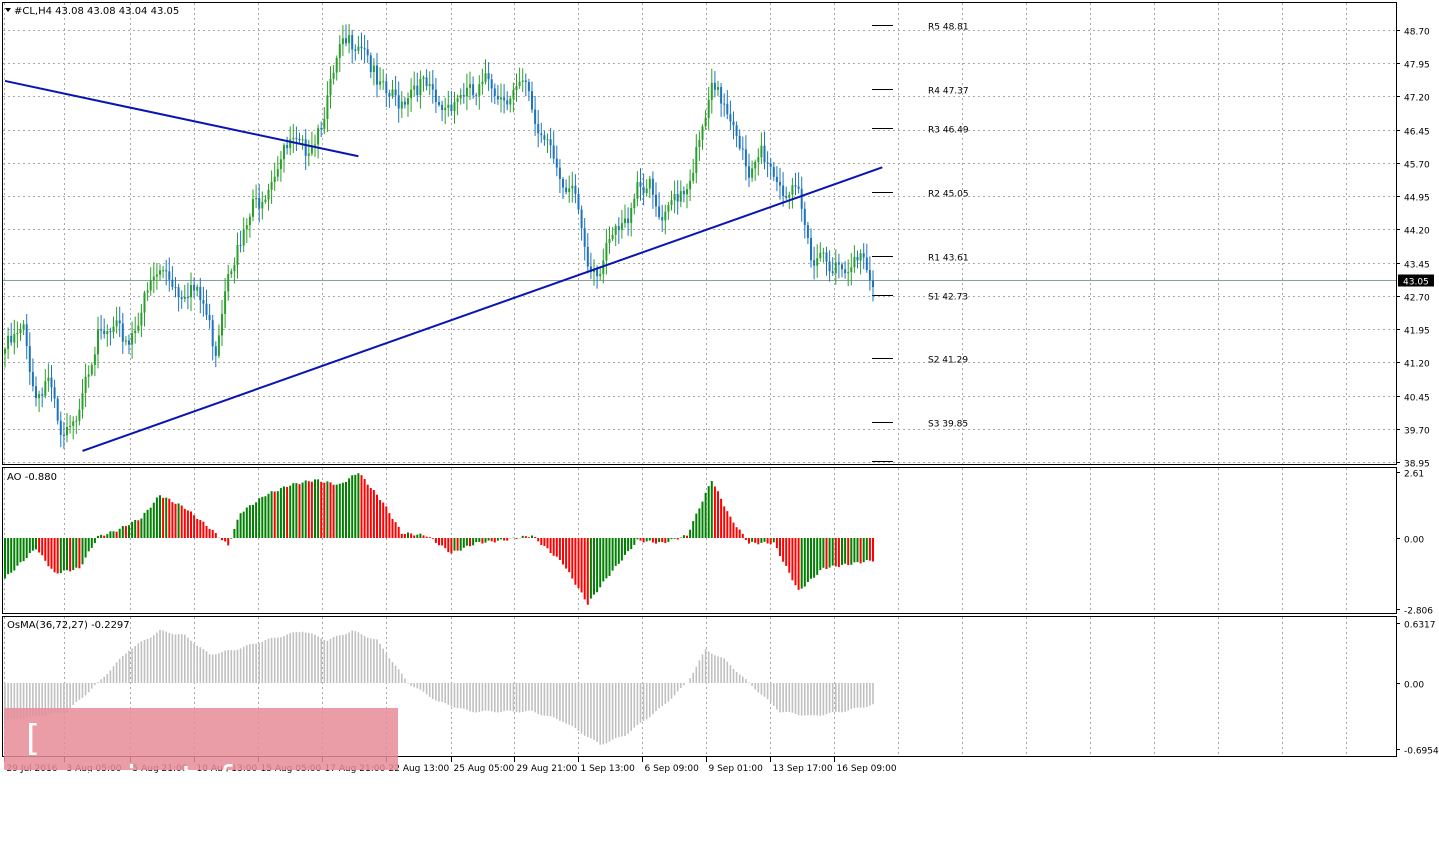  What do you see at coordinates (484, 769) in the screenshot?
I see `x-tick-label: 25 Aug 05:00` at bounding box center [484, 769].